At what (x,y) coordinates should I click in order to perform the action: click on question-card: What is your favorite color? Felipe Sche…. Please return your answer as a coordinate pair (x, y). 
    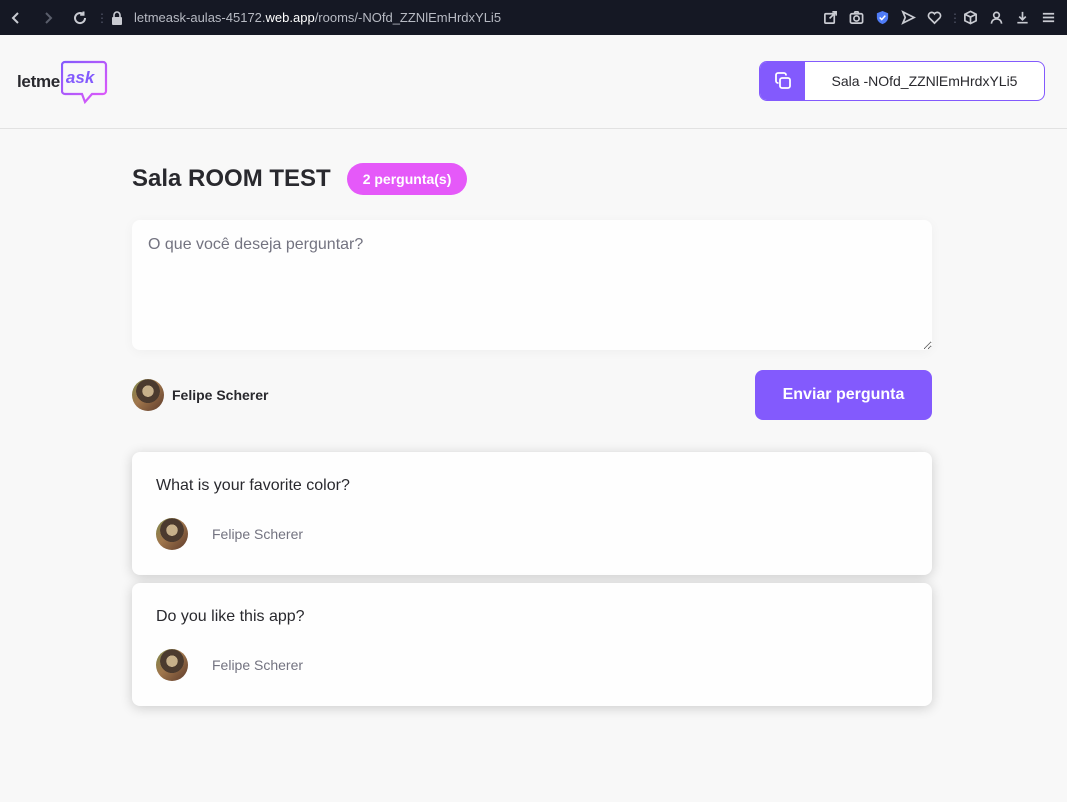
    Looking at the image, I should click on (532, 513).